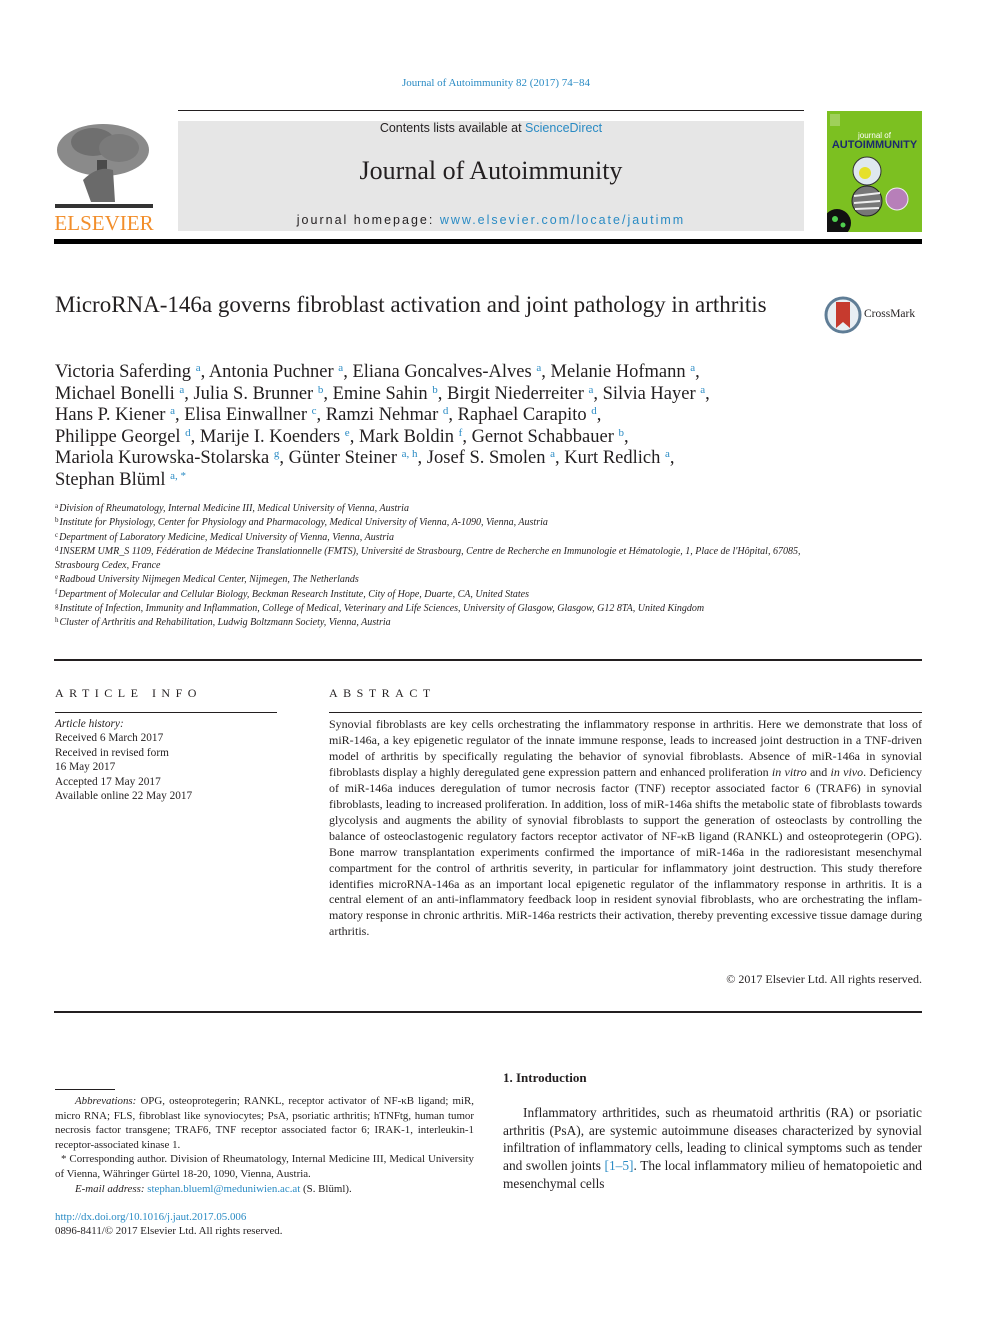 This screenshot has height=1323, width=992. What do you see at coordinates (382, 415) in the screenshot?
I see `author-name: Ramzi Nehmar` at bounding box center [382, 415].